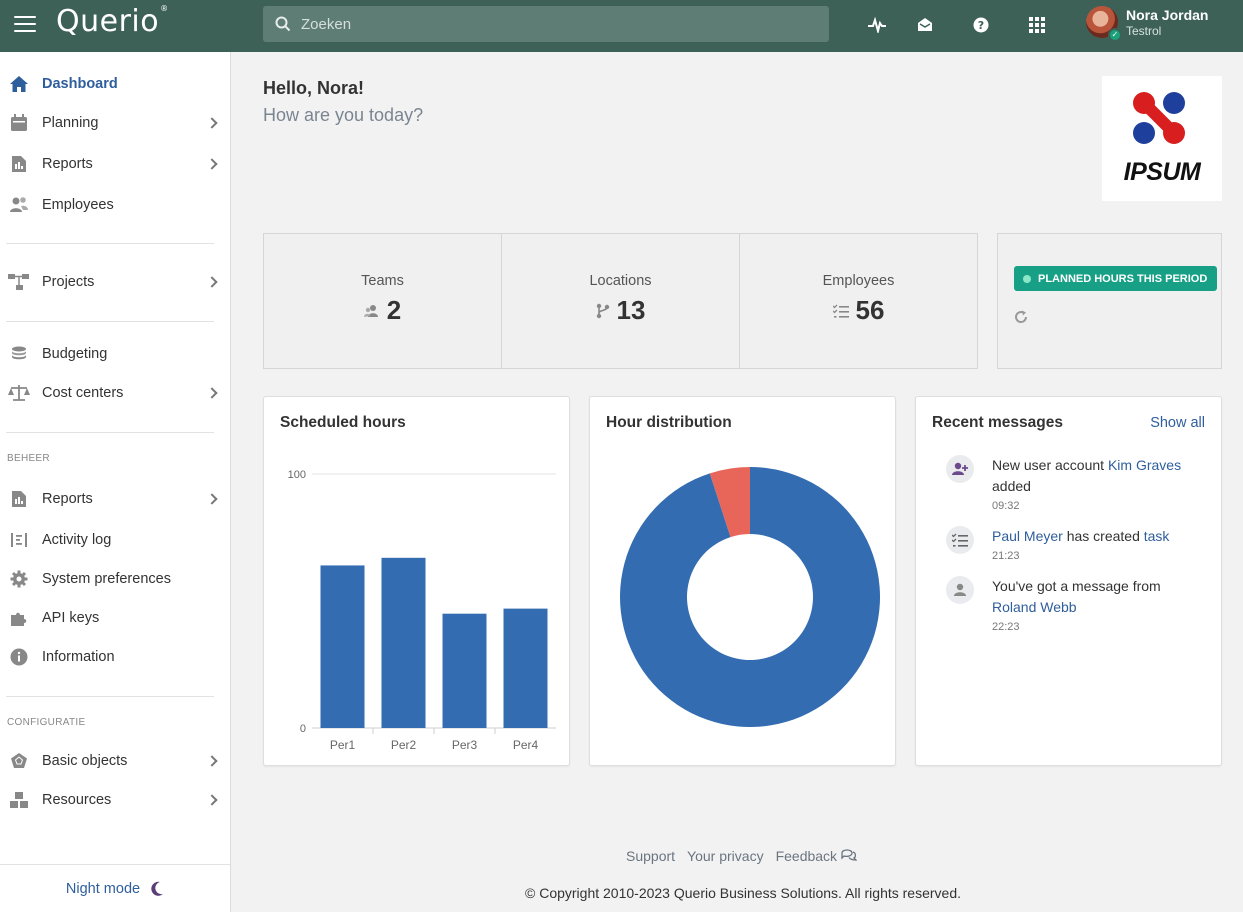 This screenshot has height=912, width=1243. I want to click on stat-employees: Employees 56, so click(858, 301).